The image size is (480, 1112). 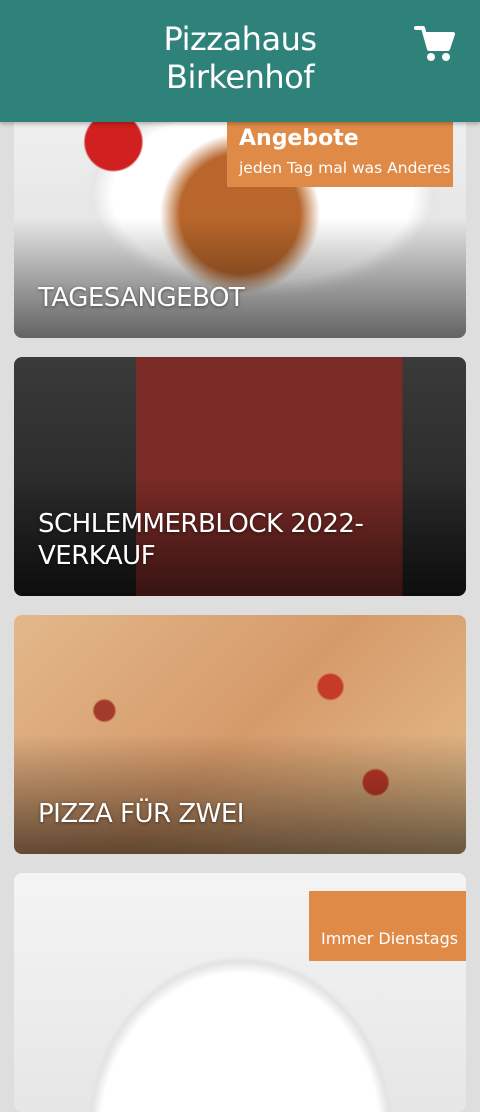 I want to click on badge-title: Angebote, so click(x=299, y=138).